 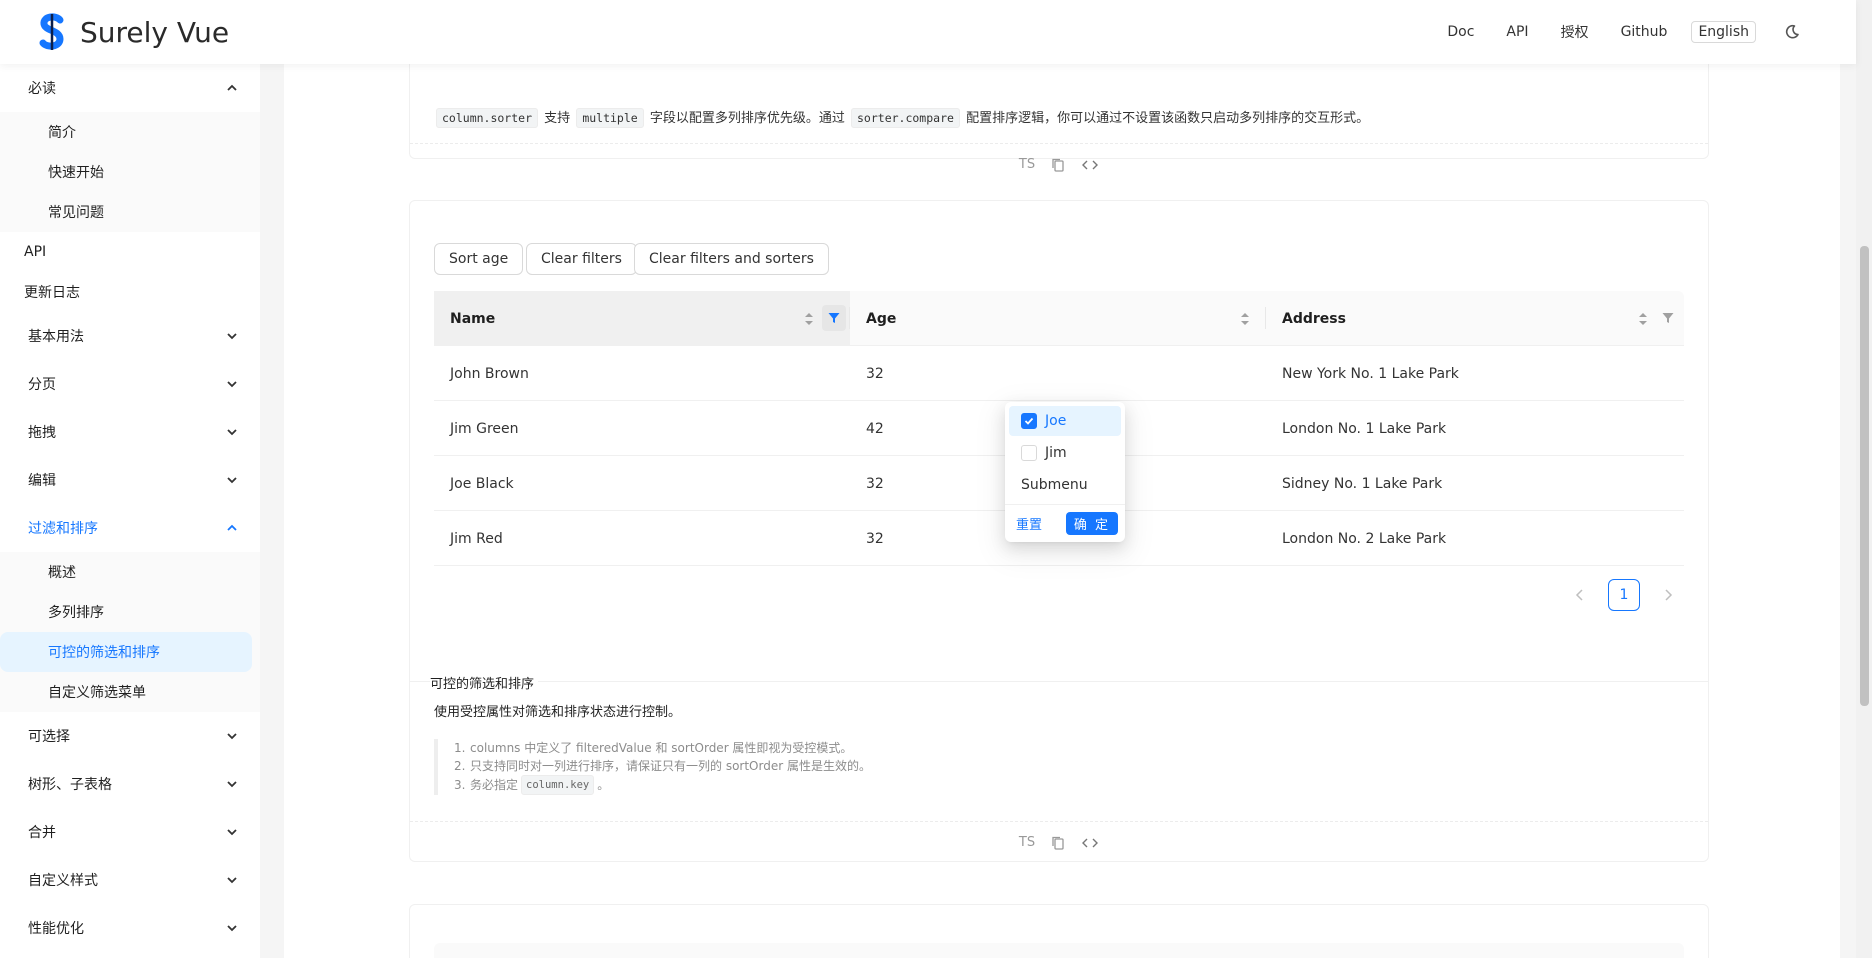 What do you see at coordinates (130, 88) in the screenshot?
I see `sidebar-group-must-read: 必读` at bounding box center [130, 88].